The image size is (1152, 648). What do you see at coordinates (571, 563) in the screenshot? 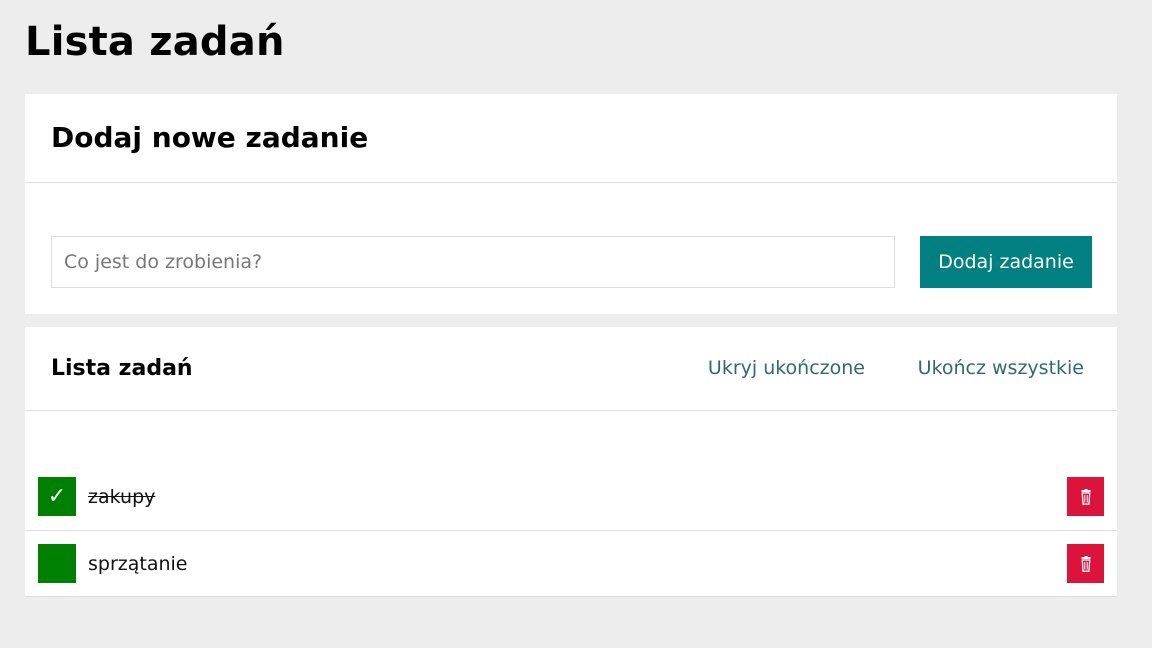
I see `task-item: sprzątanie` at bounding box center [571, 563].